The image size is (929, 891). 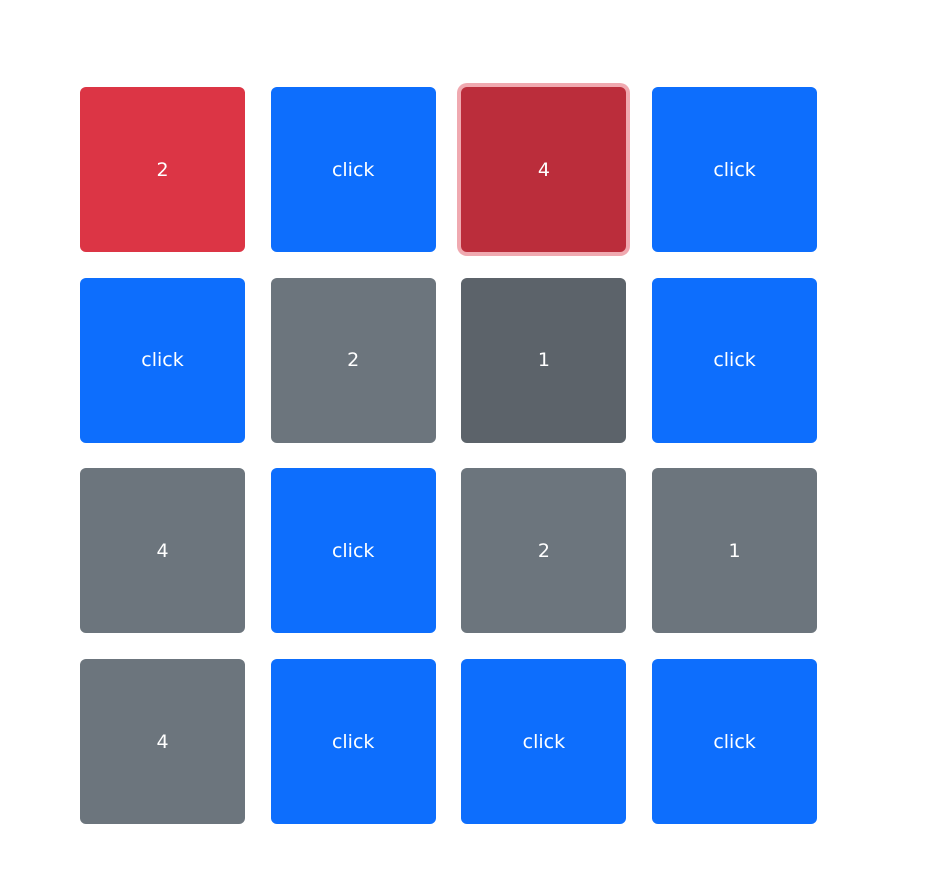 What do you see at coordinates (735, 360) in the screenshot?
I see `tile-r2-c4: click` at bounding box center [735, 360].